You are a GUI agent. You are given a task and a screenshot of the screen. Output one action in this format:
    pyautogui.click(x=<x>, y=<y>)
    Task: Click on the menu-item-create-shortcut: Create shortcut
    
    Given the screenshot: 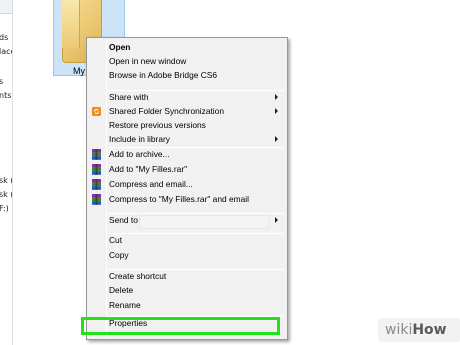 What is the action you would take?
    pyautogui.click(x=186, y=276)
    